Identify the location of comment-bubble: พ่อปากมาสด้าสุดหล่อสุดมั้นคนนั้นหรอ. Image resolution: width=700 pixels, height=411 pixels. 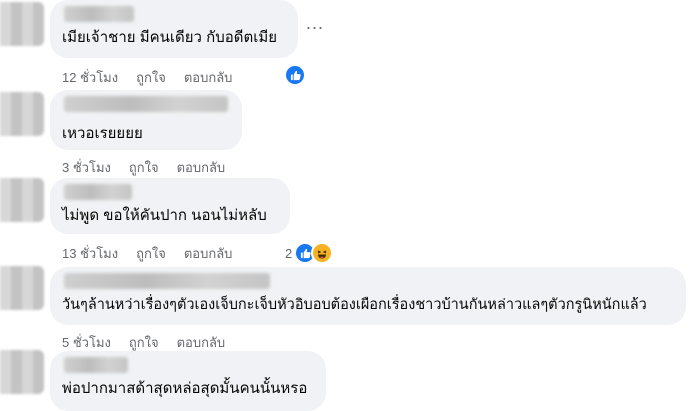
(188, 381).